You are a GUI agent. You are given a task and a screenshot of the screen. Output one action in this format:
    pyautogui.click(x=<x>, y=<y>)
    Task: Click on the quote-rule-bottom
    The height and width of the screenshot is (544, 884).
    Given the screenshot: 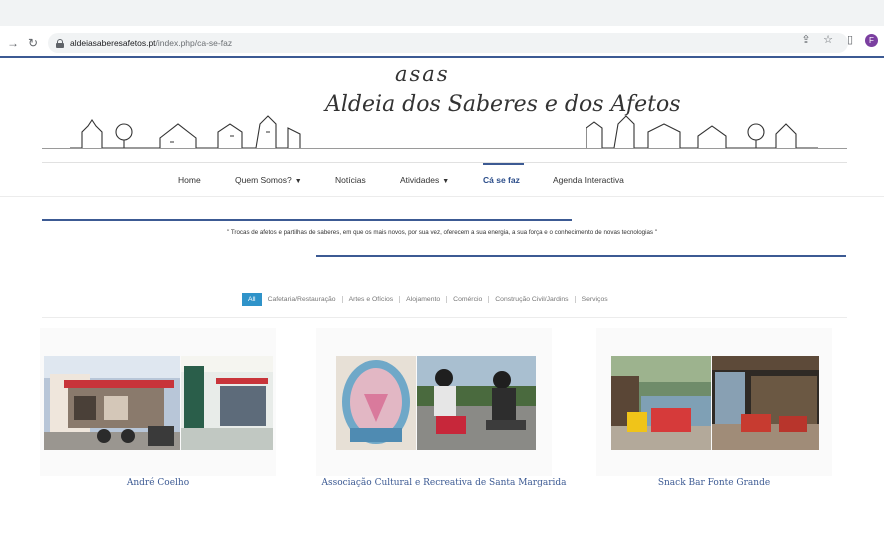 What is the action you would take?
    pyautogui.click(x=581, y=256)
    